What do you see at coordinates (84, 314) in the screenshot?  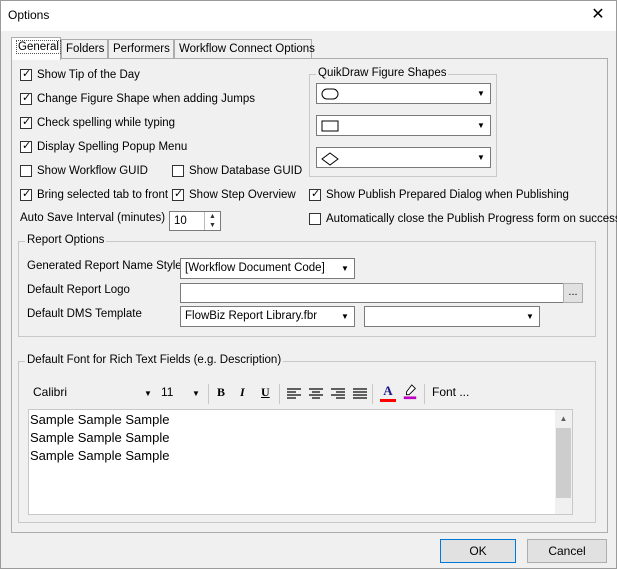 I see `dms-template-label: Default DMS Template` at bounding box center [84, 314].